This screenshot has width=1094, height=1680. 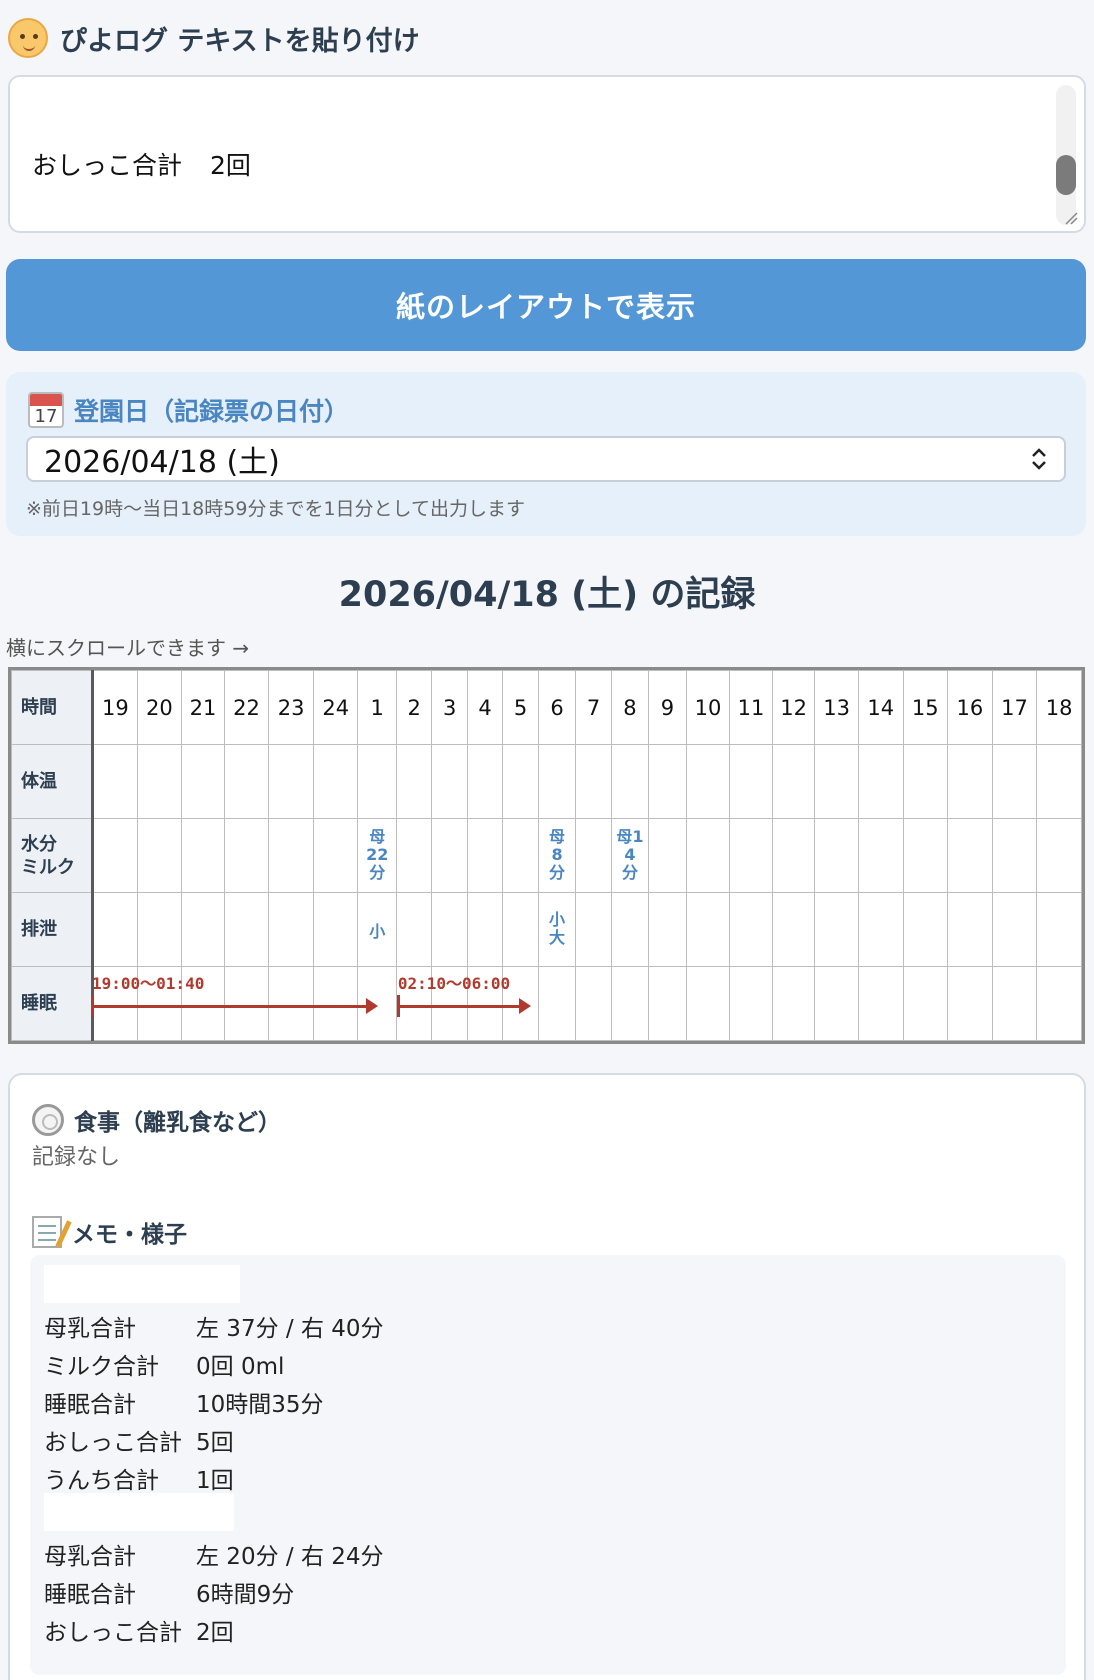 What do you see at coordinates (335, 707) in the screenshot?
I see `hour-cell: 24` at bounding box center [335, 707].